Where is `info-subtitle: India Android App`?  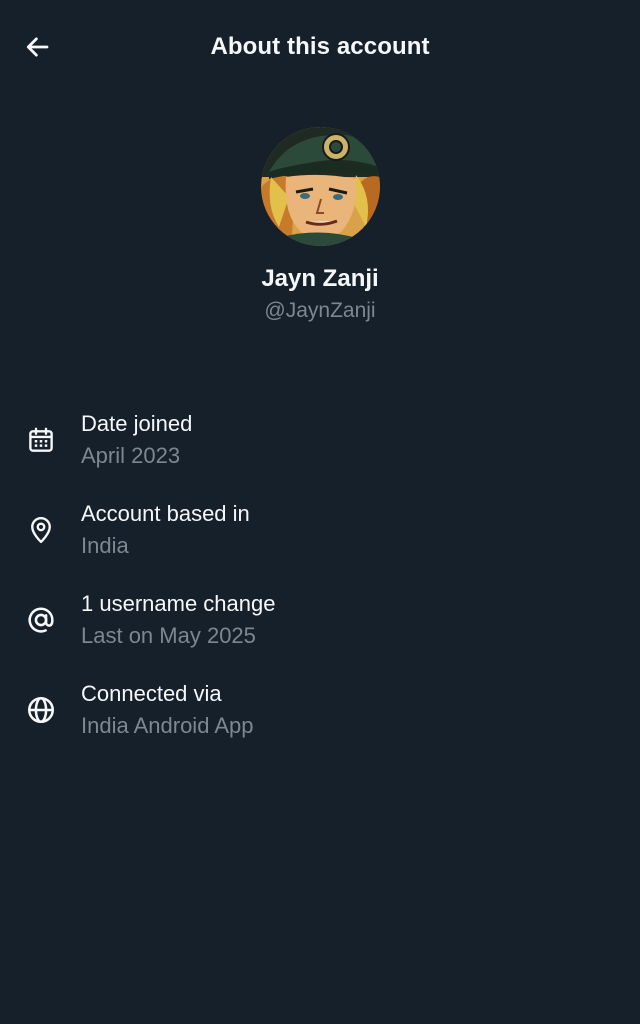 info-subtitle: India Android App is located at coordinates (167, 725).